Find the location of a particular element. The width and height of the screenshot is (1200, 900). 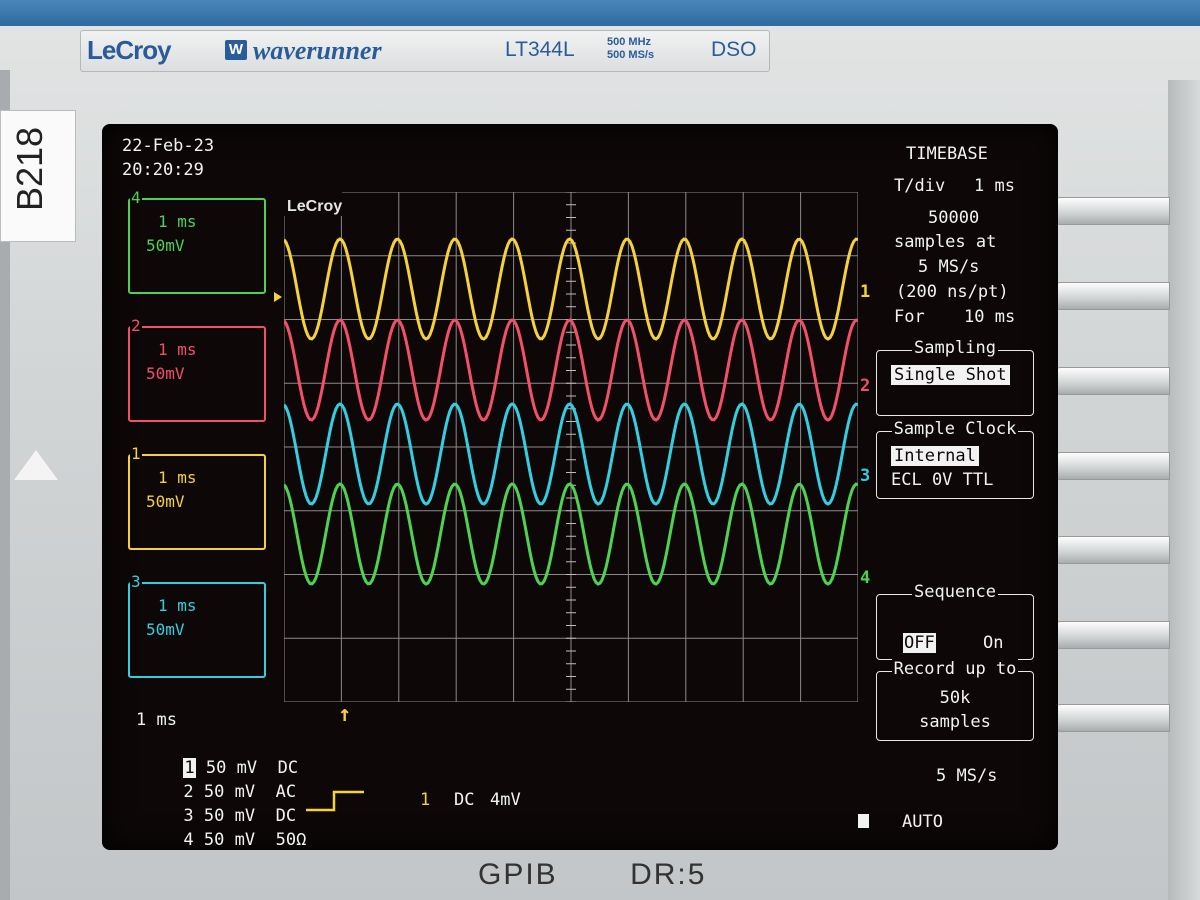

channel-setting-row: 4 50 mV 50Ω is located at coordinates (214, 830).